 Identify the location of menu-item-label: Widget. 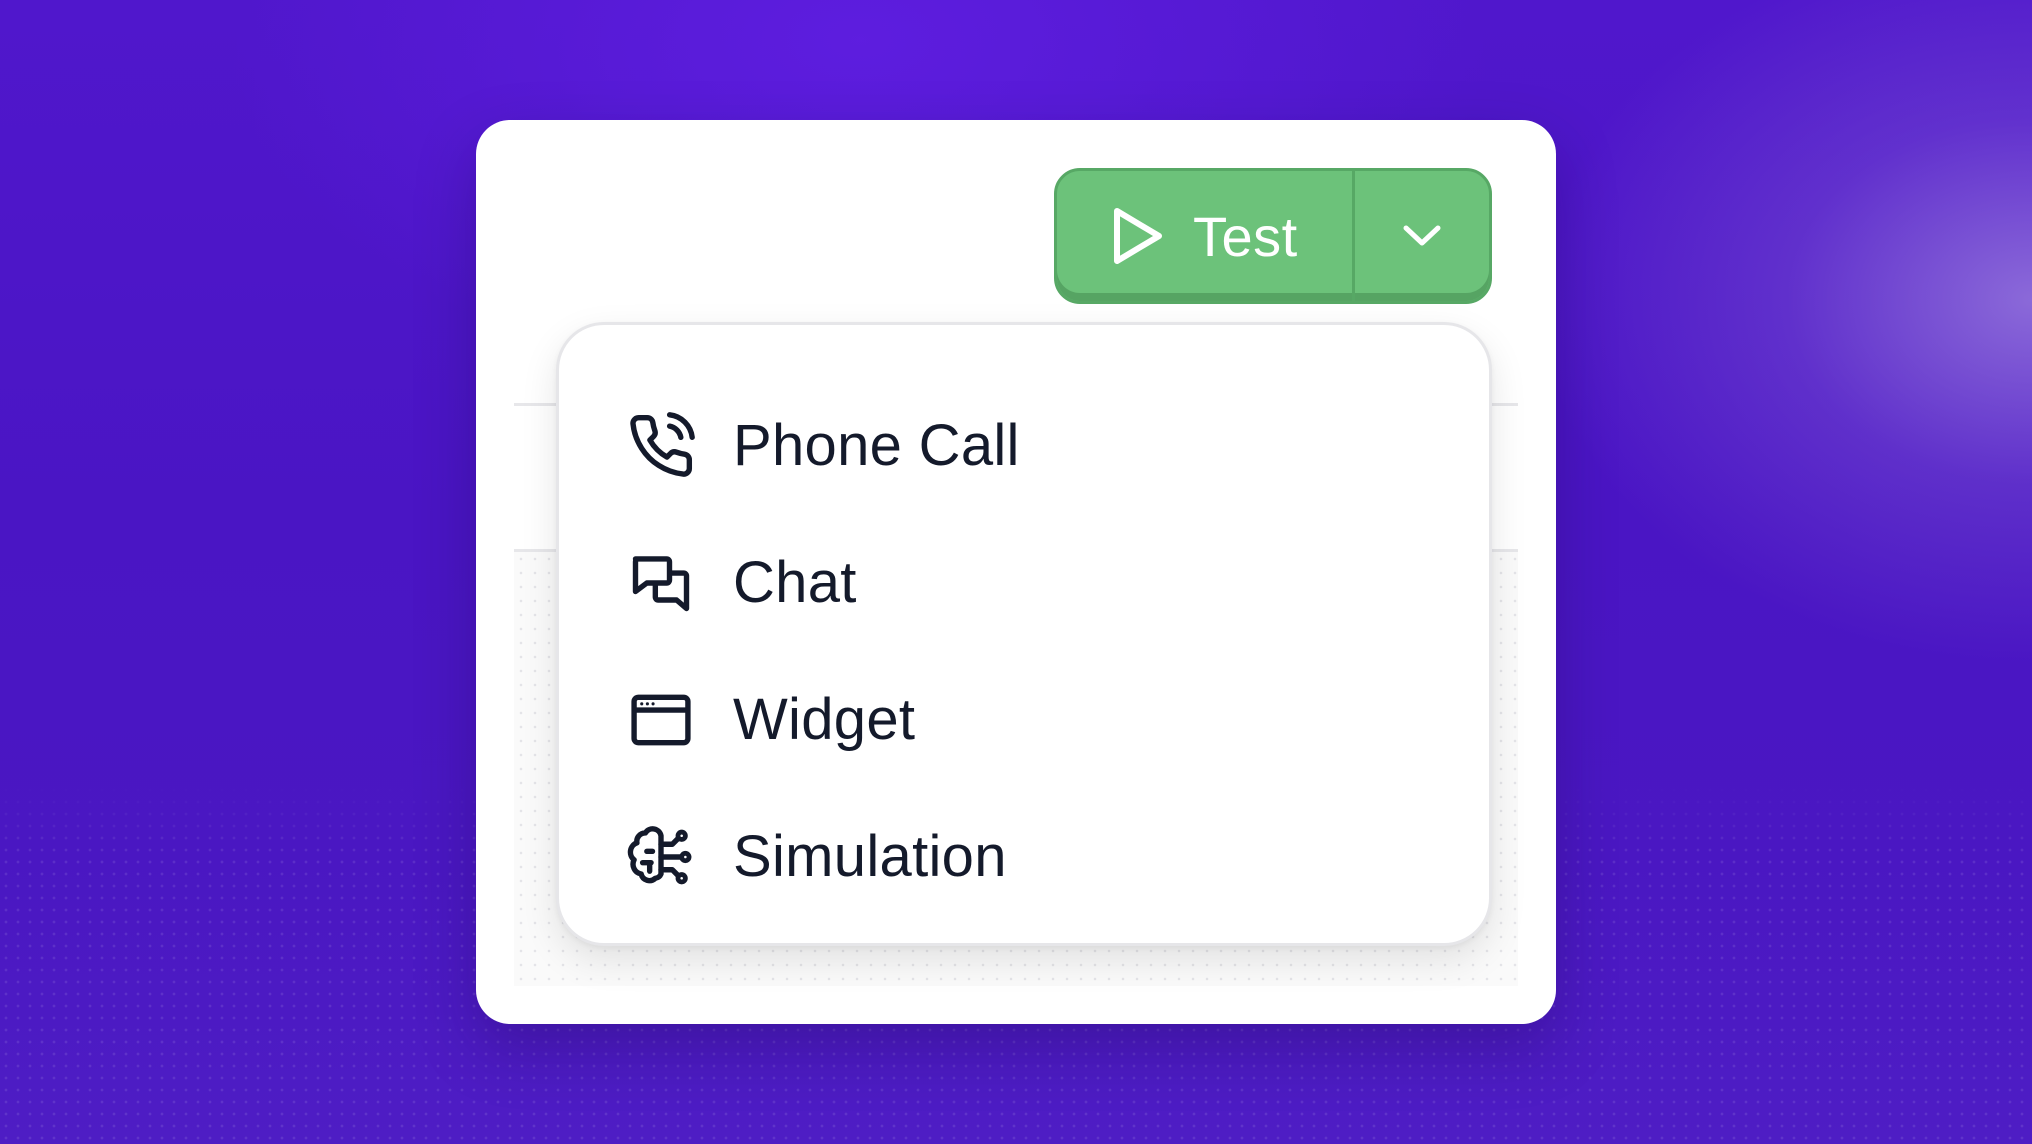
(824, 719).